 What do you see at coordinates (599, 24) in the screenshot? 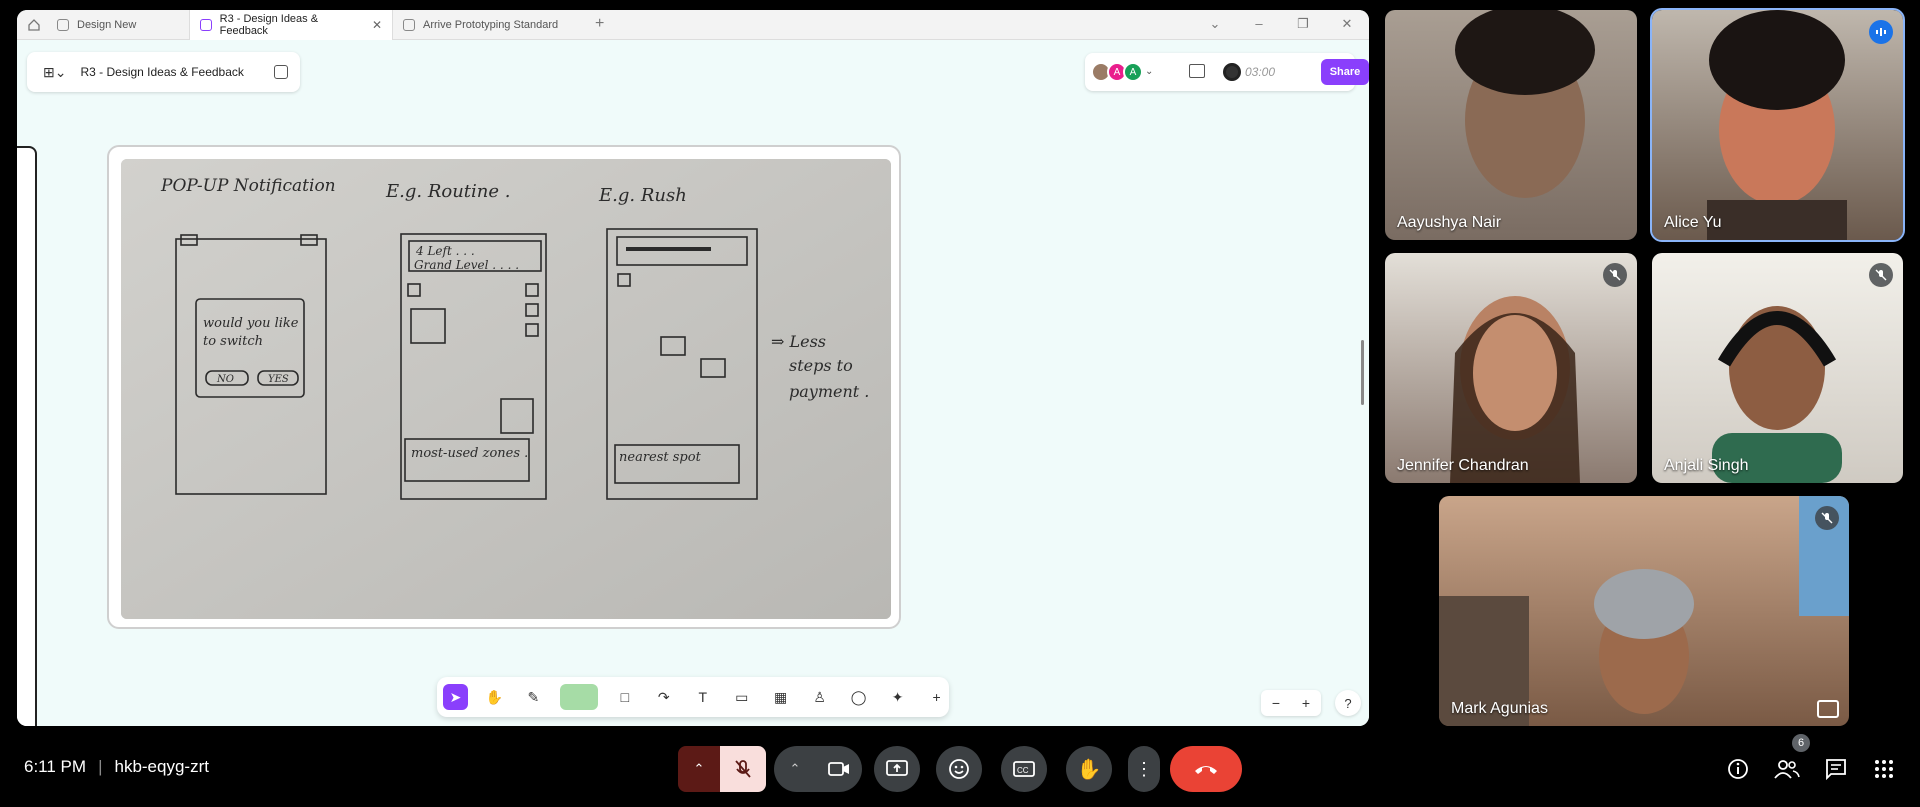
I see `new-tab-icon: +` at bounding box center [599, 24].